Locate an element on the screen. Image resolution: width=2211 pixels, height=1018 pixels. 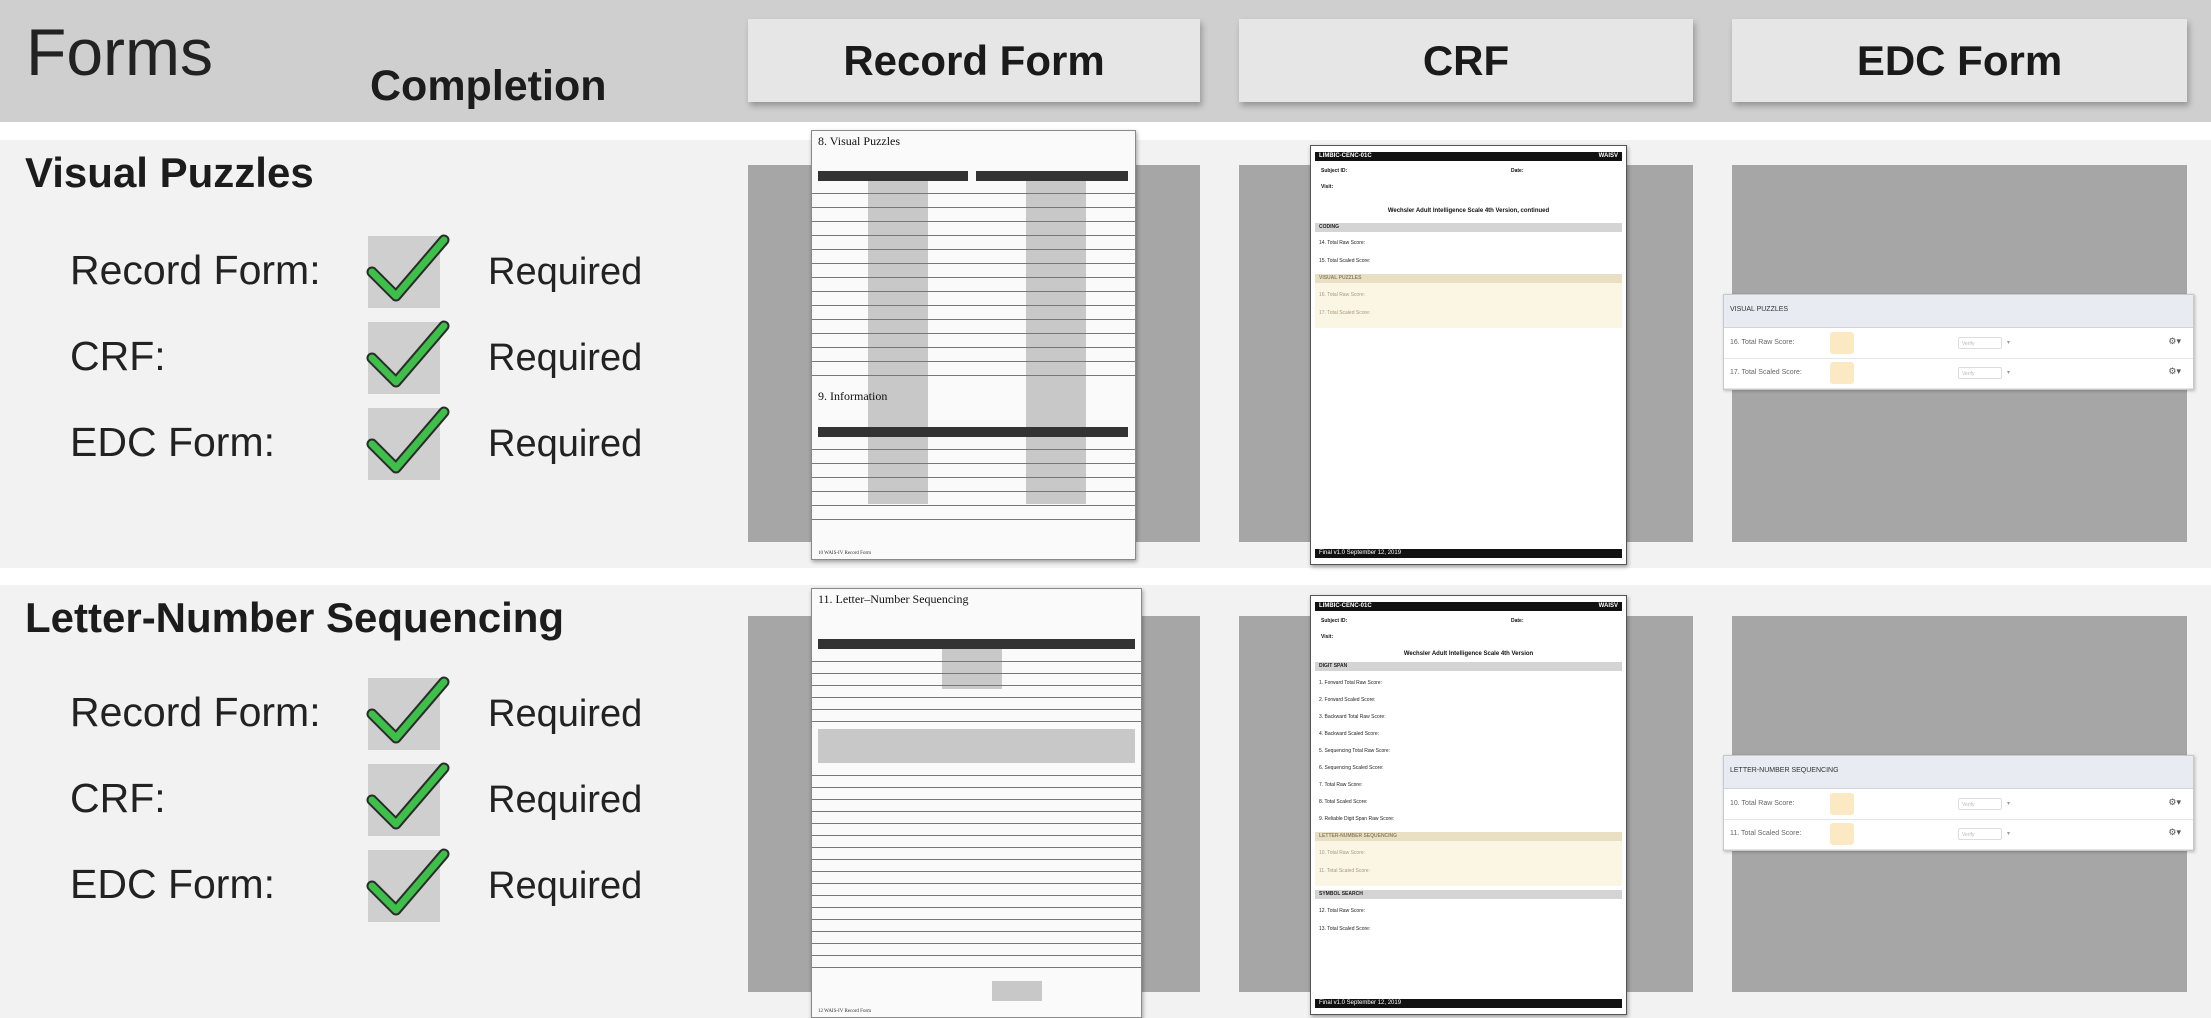
crf-field: 7. Total Raw Score: is located at coordinates (1341, 785).